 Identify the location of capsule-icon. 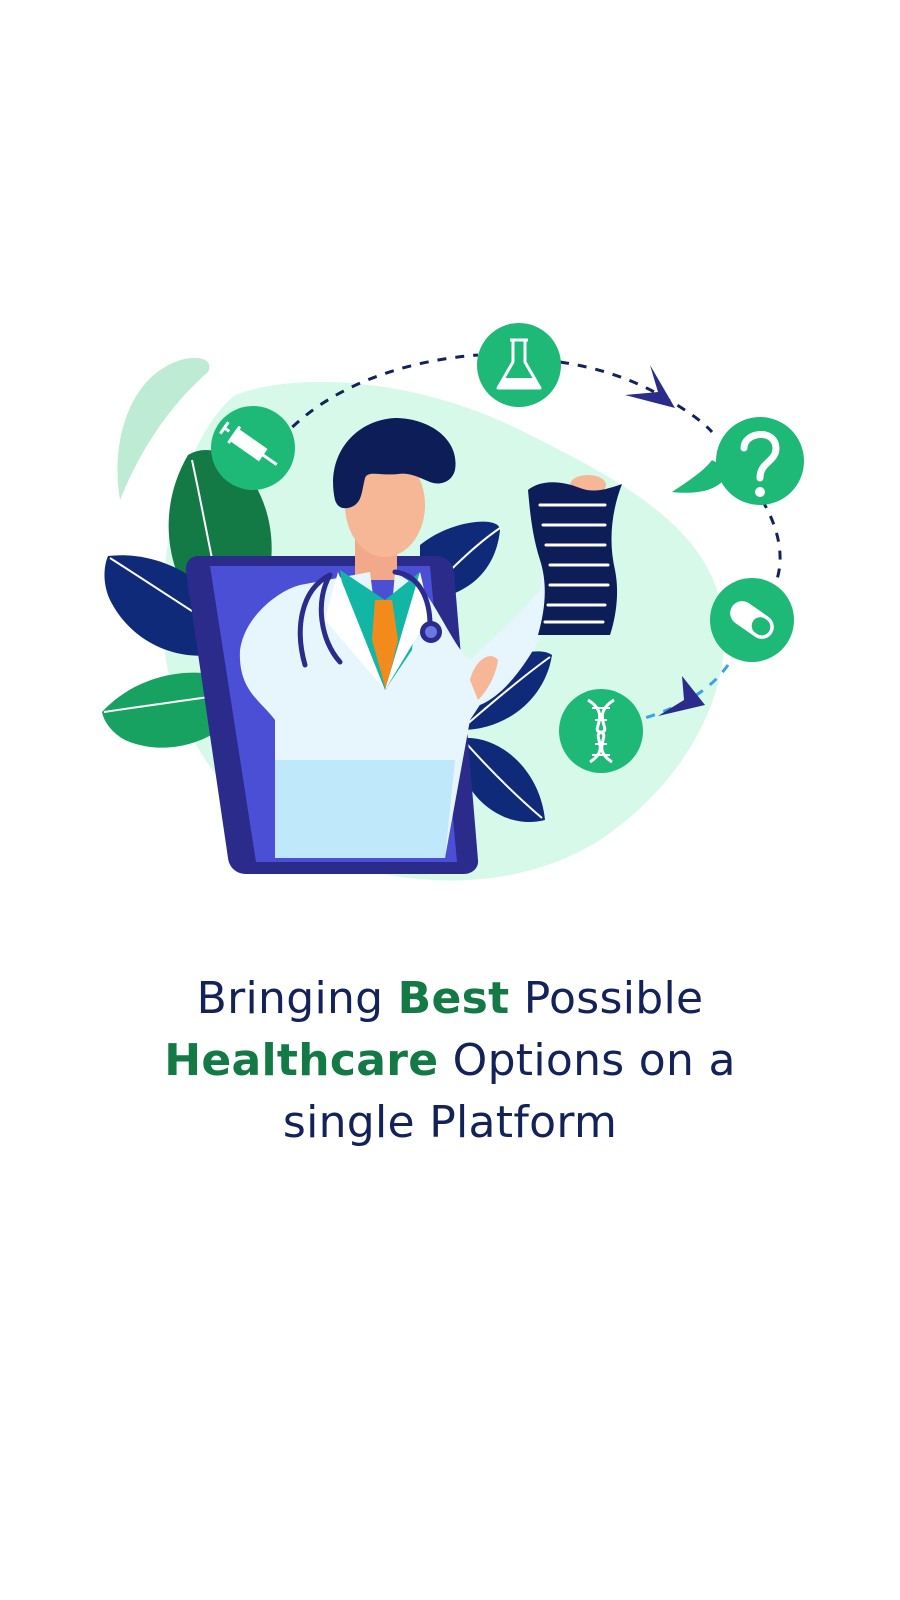
(752, 620).